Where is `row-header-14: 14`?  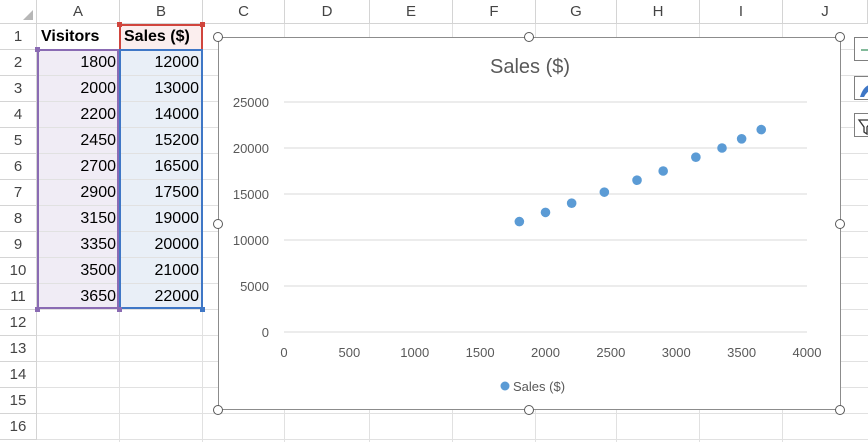
row-header-14: 14 is located at coordinates (18, 375).